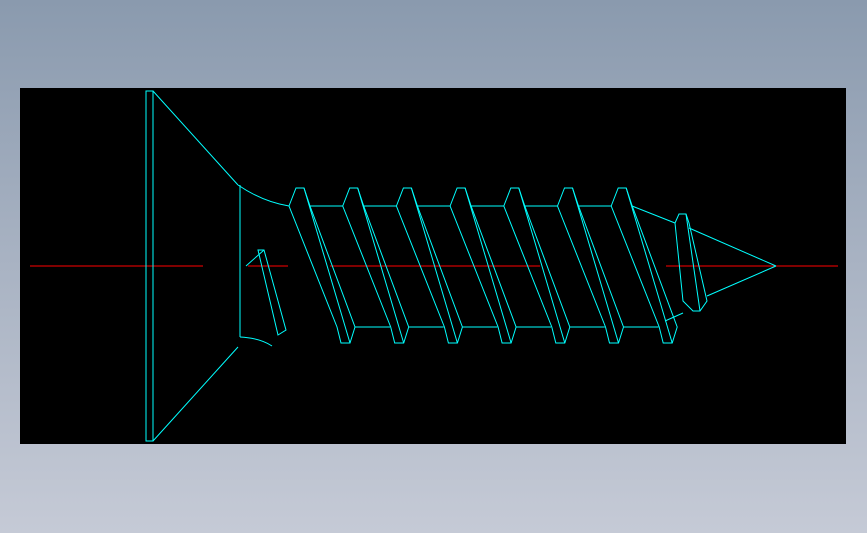 The width and height of the screenshot is (867, 533). Describe the element at coordinates (732, 247) in the screenshot. I see `point-upper-edge` at that location.